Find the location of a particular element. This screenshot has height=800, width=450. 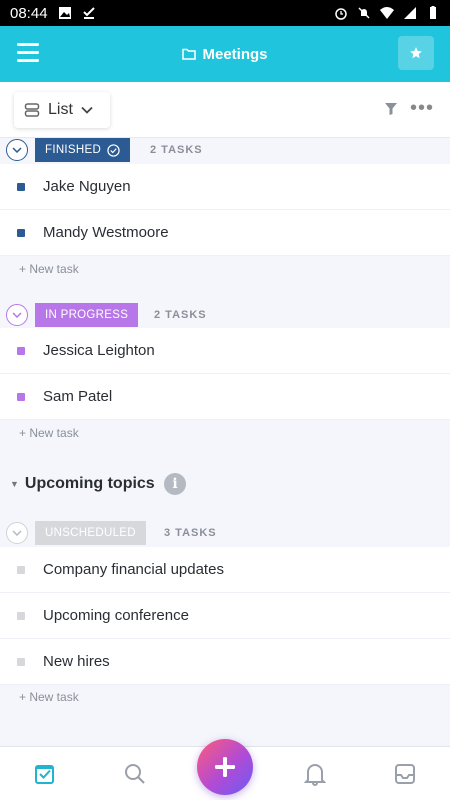

task-name: Sam Patel is located at coordinates (78, 396).